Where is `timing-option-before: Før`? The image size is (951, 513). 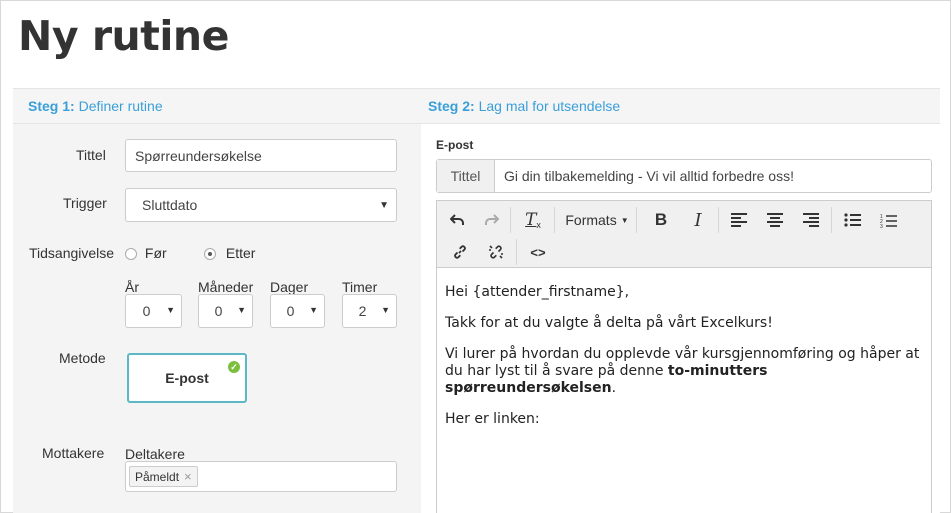 timing-option-before: Før is located at coordinates (146, 253).